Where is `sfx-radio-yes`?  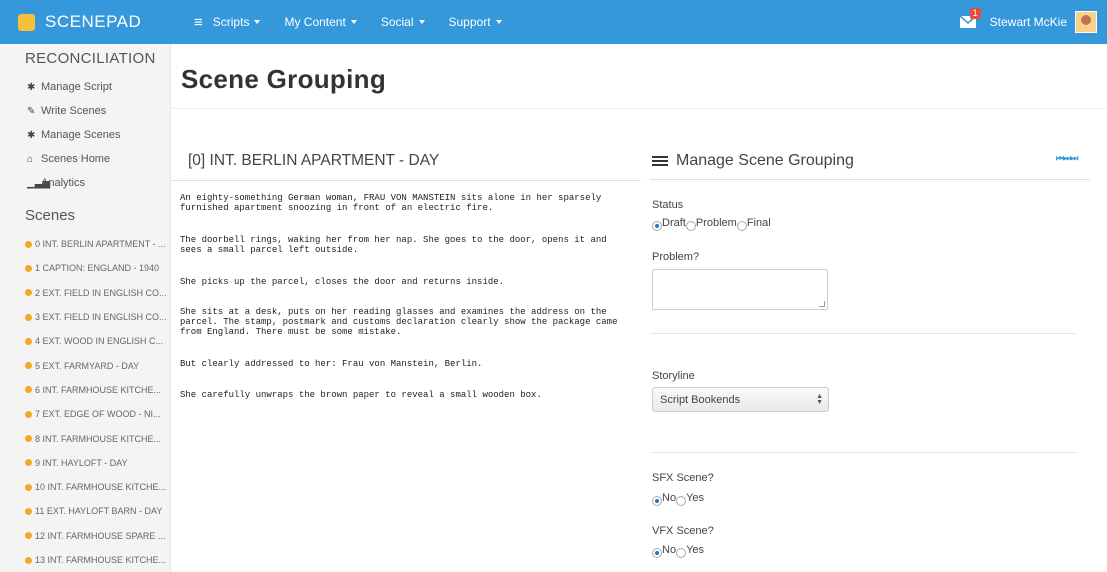
sfx-radio-yes is located at coordinates (681, 501).